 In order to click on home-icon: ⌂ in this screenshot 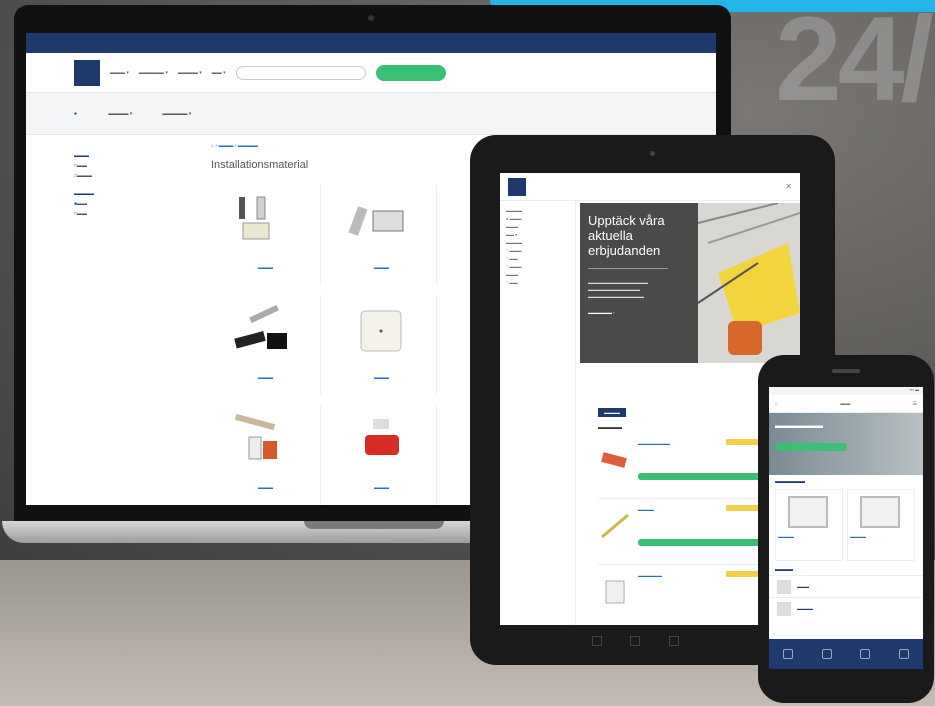, I will do `click(776, 404)`.